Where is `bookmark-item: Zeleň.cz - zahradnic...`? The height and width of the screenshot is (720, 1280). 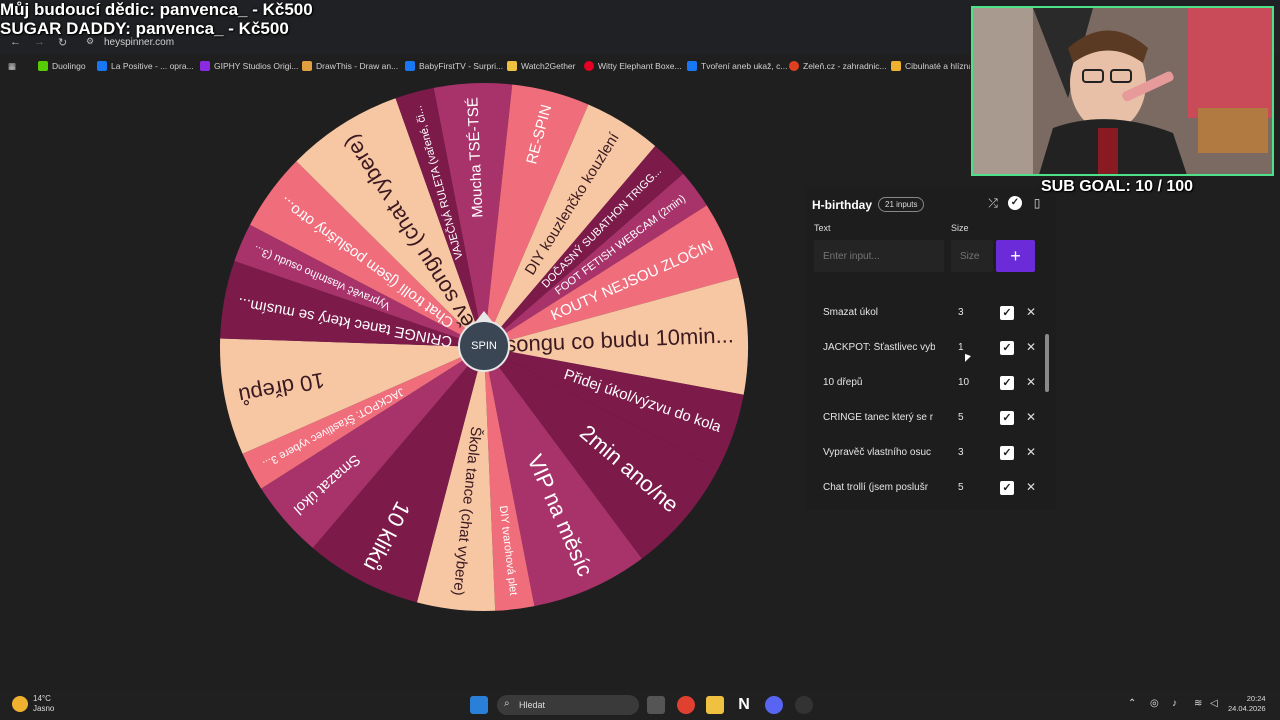
bookmark-item: Zeleň.cz - zahradnic... is located at coordinates (838, 66).